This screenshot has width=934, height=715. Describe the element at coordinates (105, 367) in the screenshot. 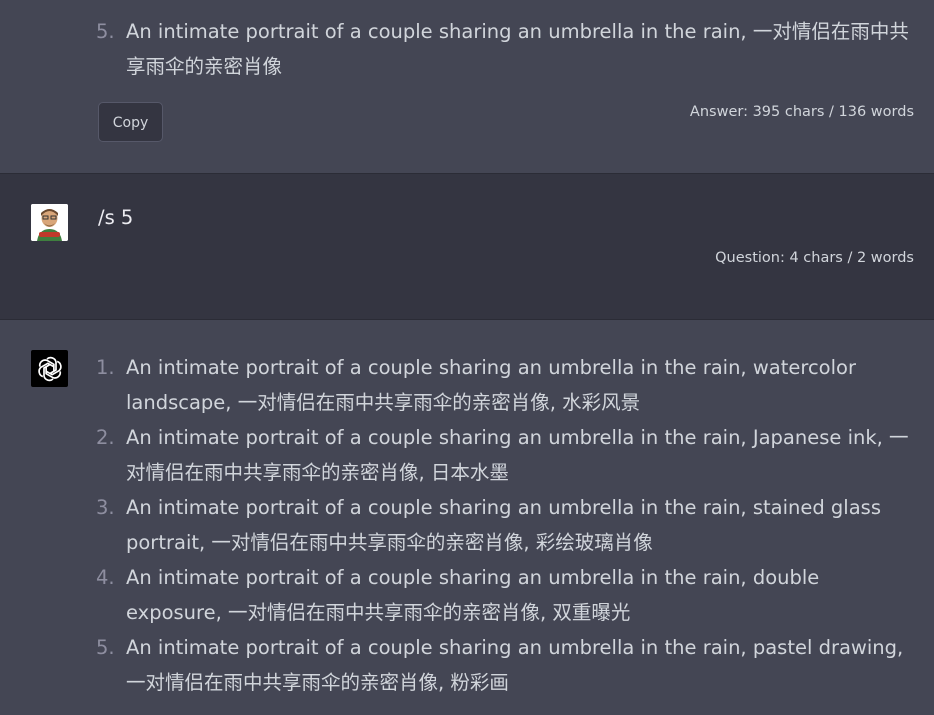

I see `list-item-number: 1.` at that location.